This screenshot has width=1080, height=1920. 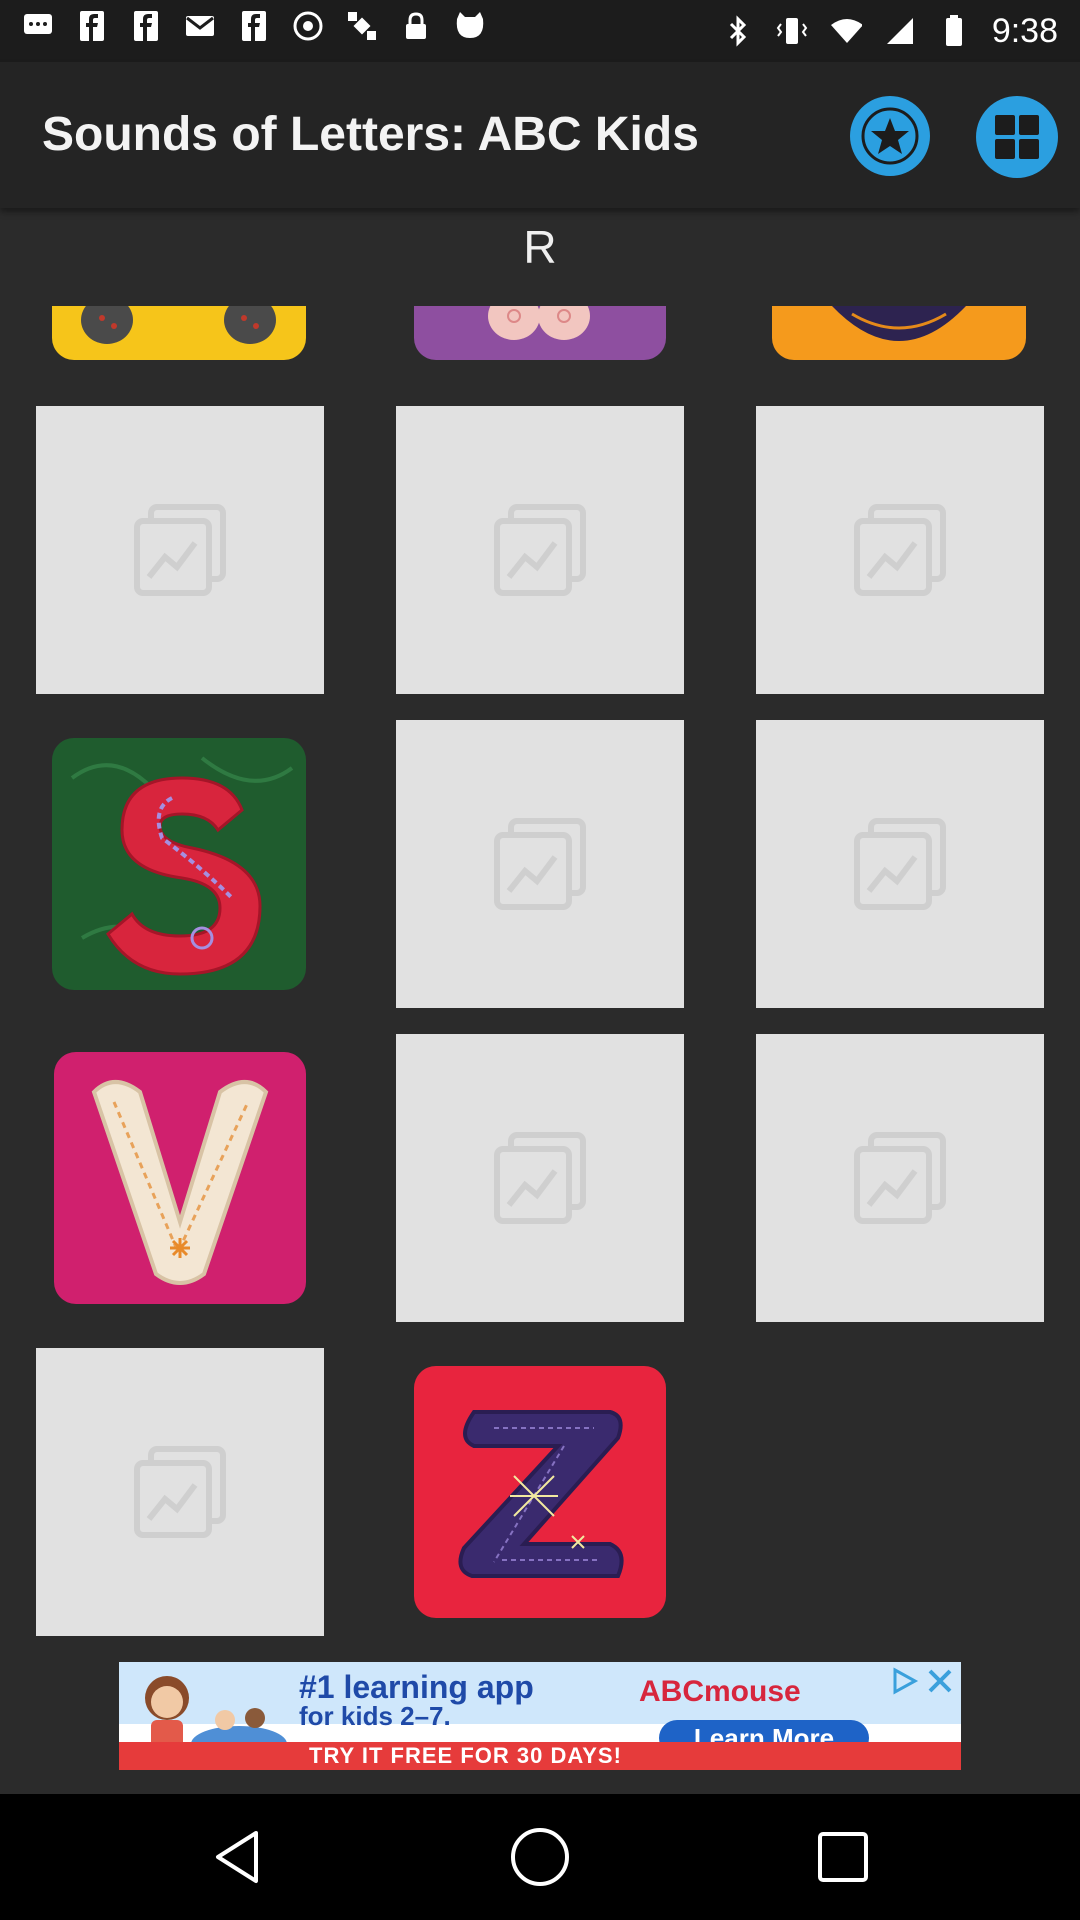 I want to click on close-icon, so click(x=940, y=1681).